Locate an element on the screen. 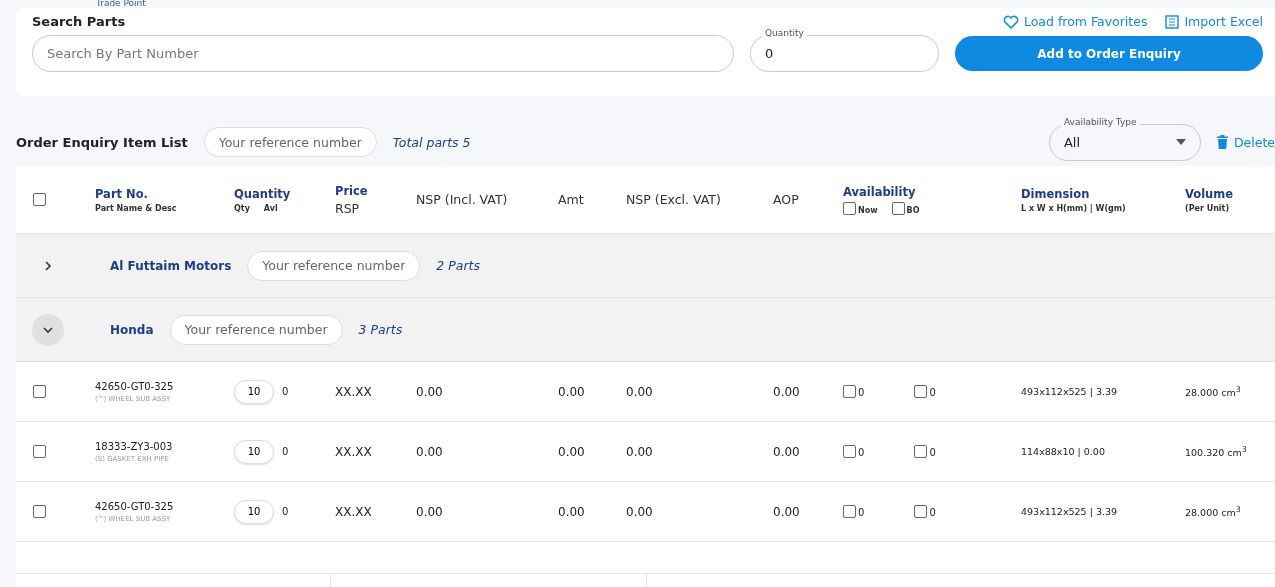 This screenshot has height=587, width=1275. select-all-checkbox is located at coordinates (39, 199).